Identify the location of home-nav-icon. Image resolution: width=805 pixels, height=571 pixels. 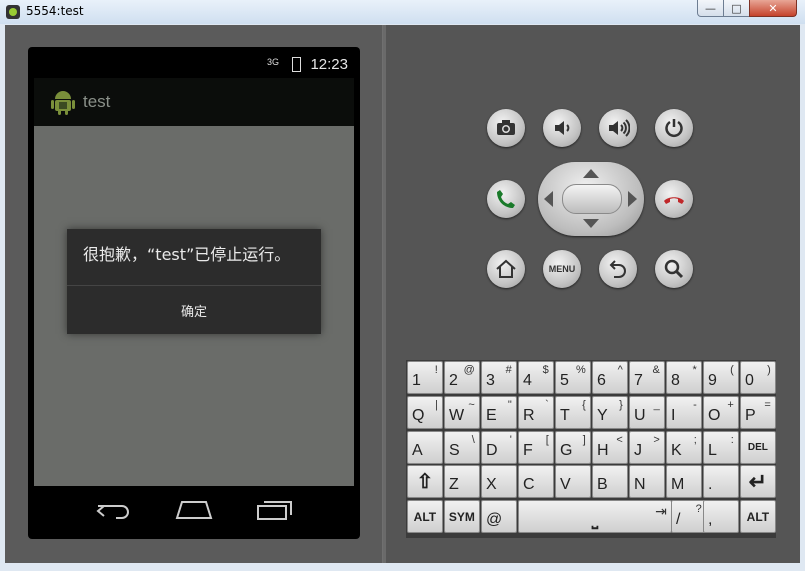
(194, 510).